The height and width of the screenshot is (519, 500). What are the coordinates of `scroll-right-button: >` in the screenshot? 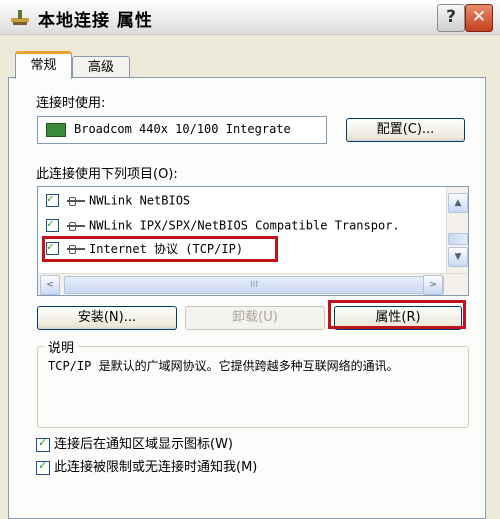 It's located at (433, 285).